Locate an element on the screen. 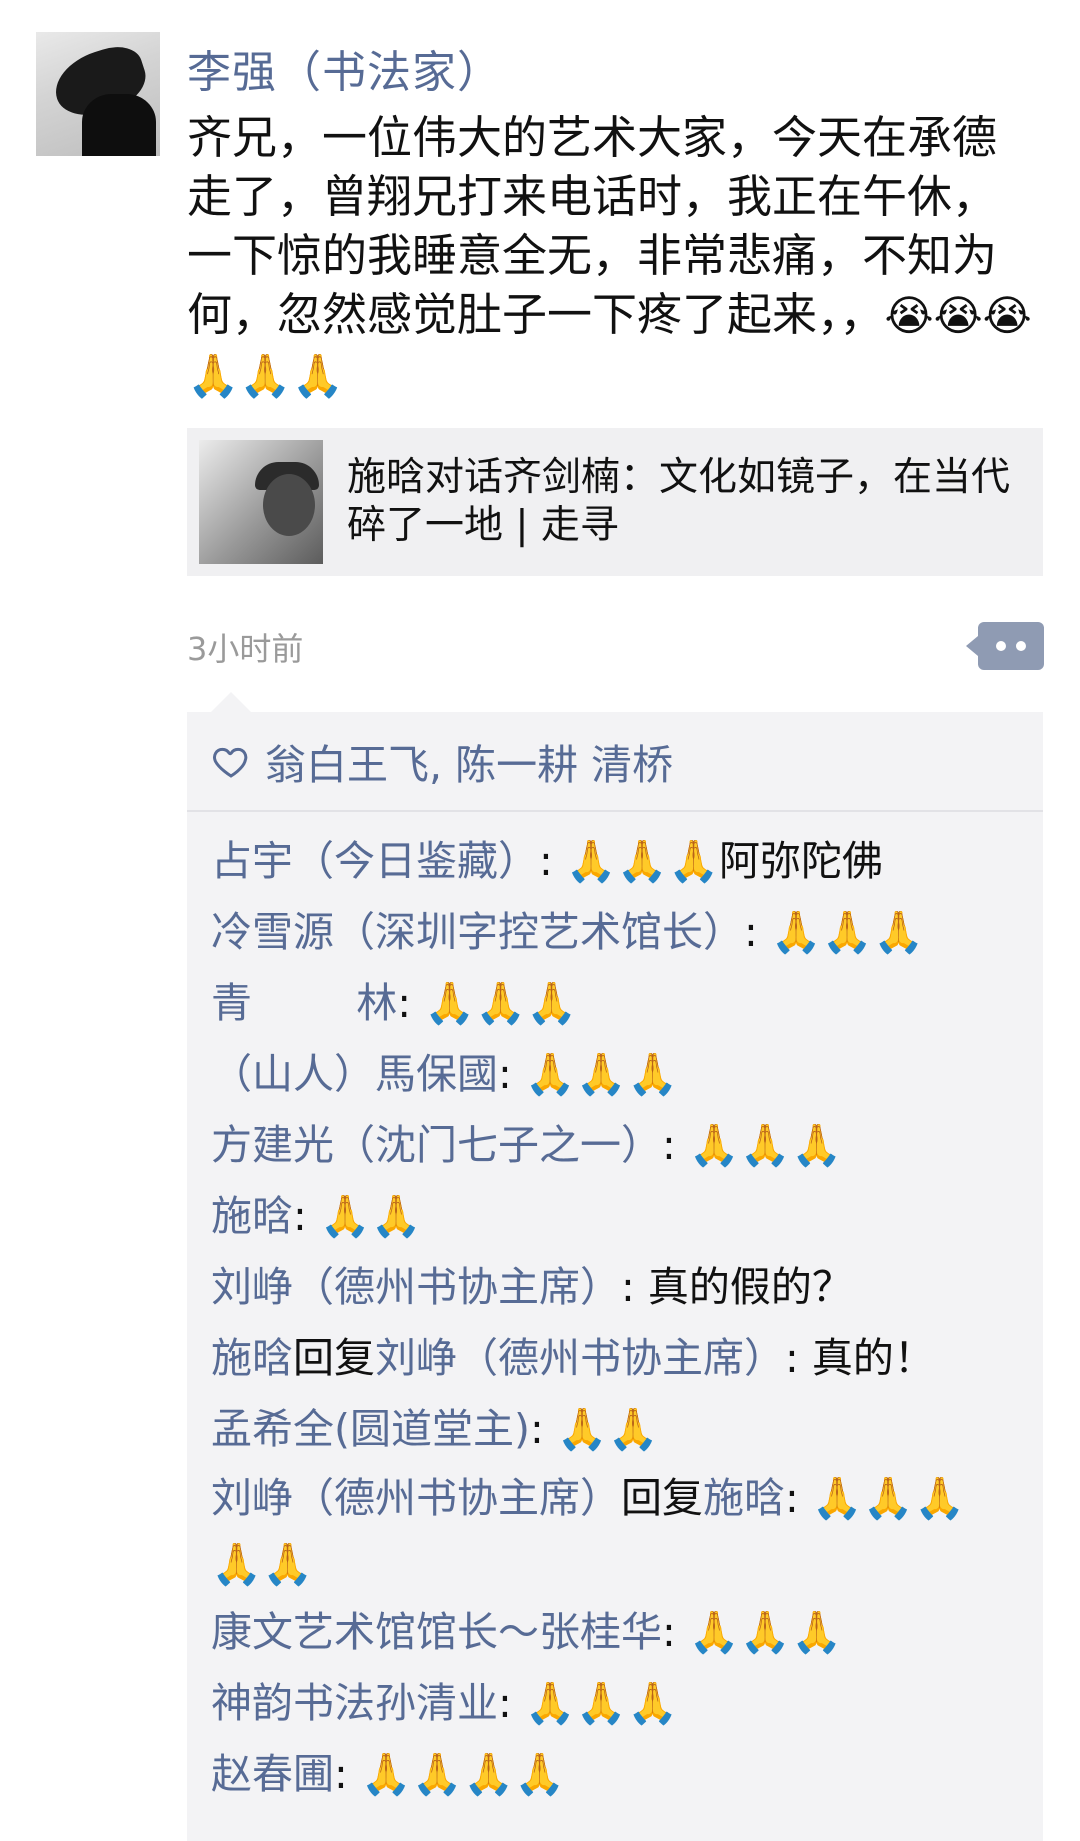  commenter-name: 冷雪源（深圳字控艺术馆长） is located at coordinates (477, 932).